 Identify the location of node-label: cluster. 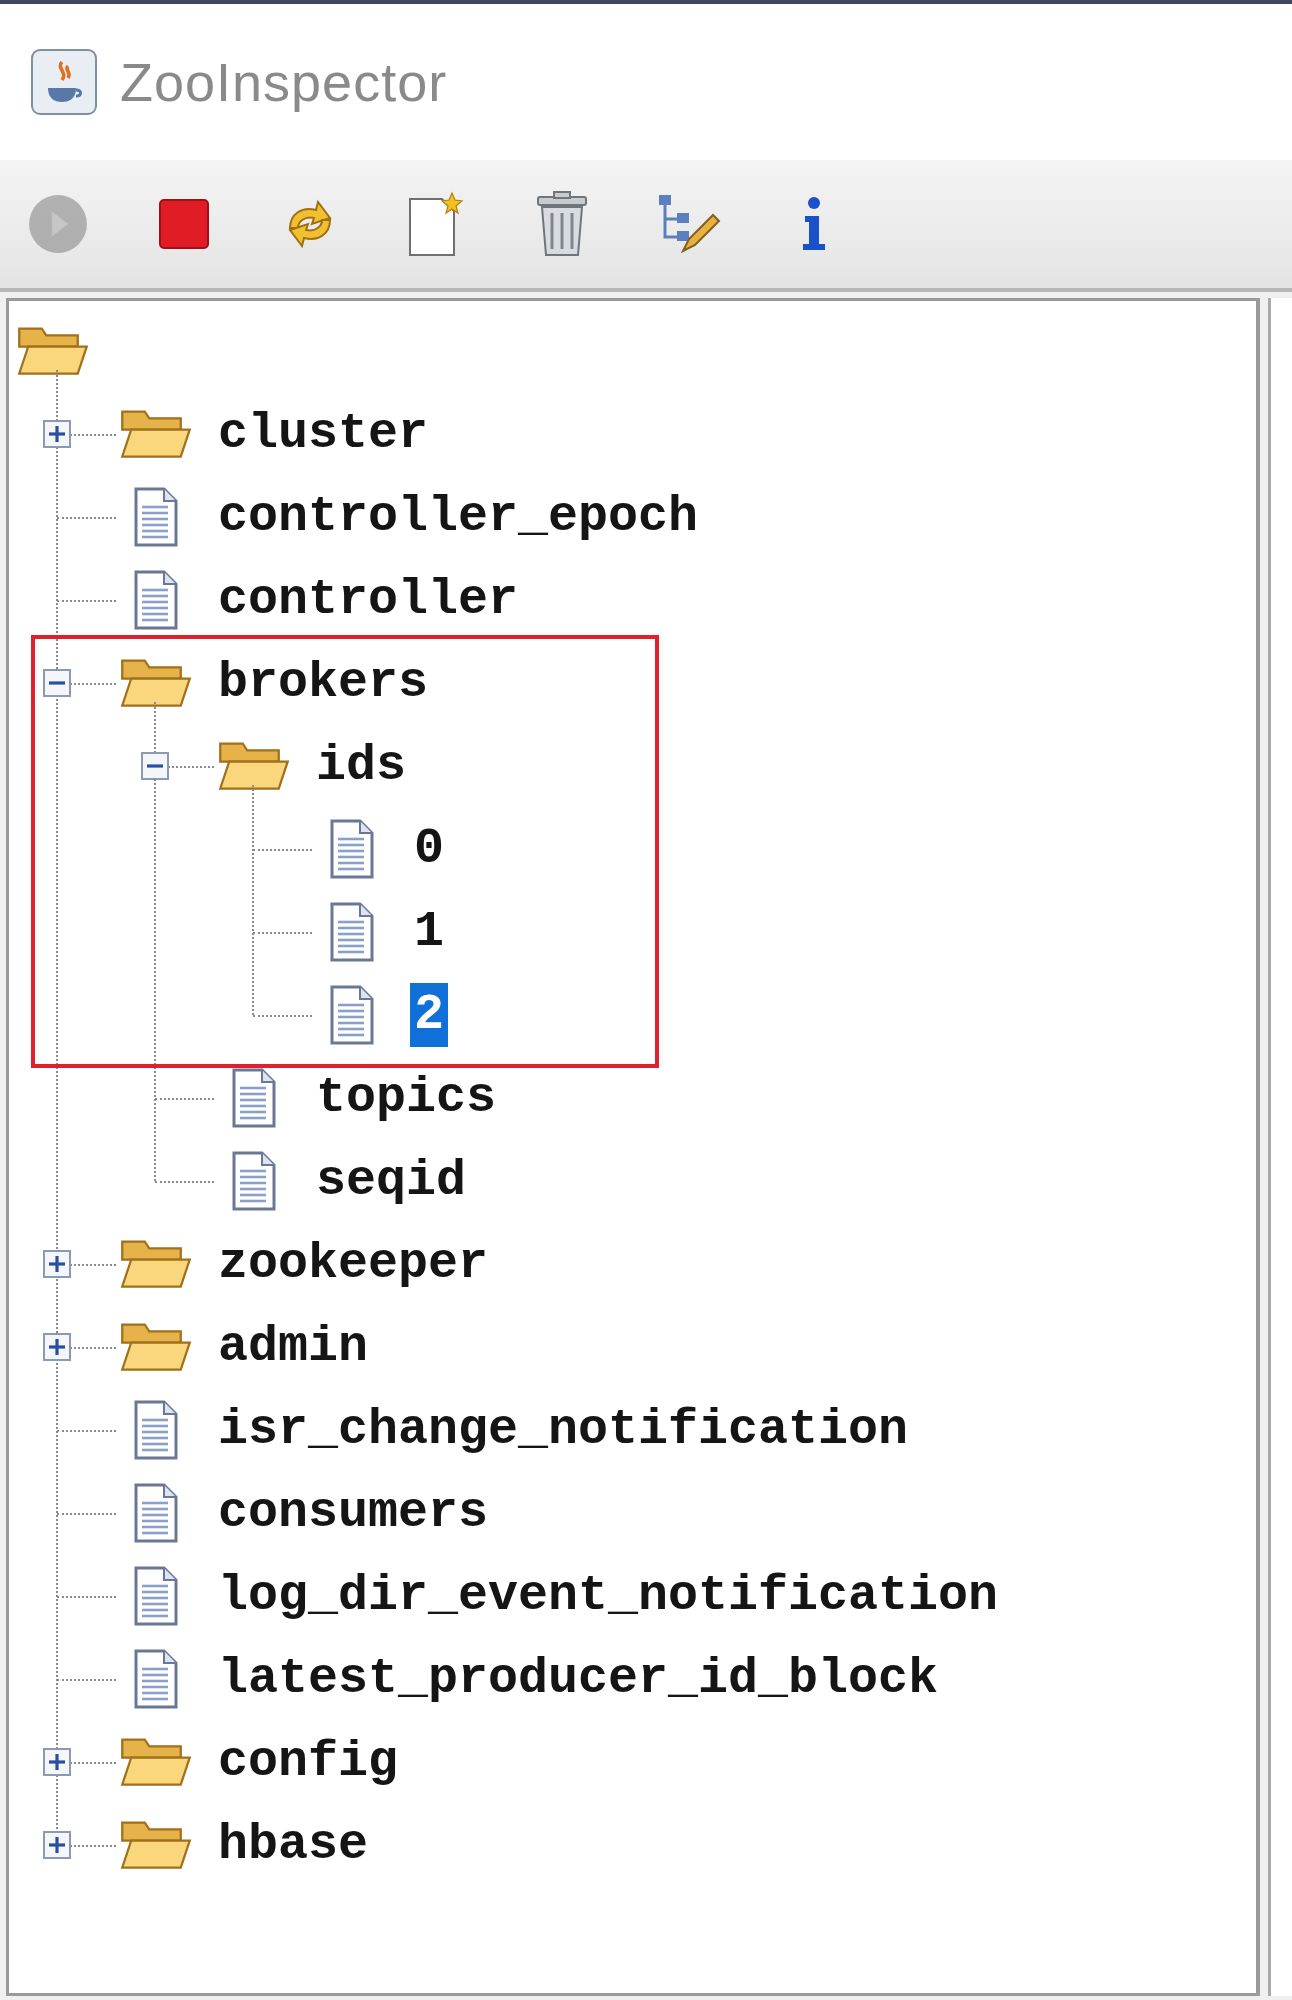
(323, 433).